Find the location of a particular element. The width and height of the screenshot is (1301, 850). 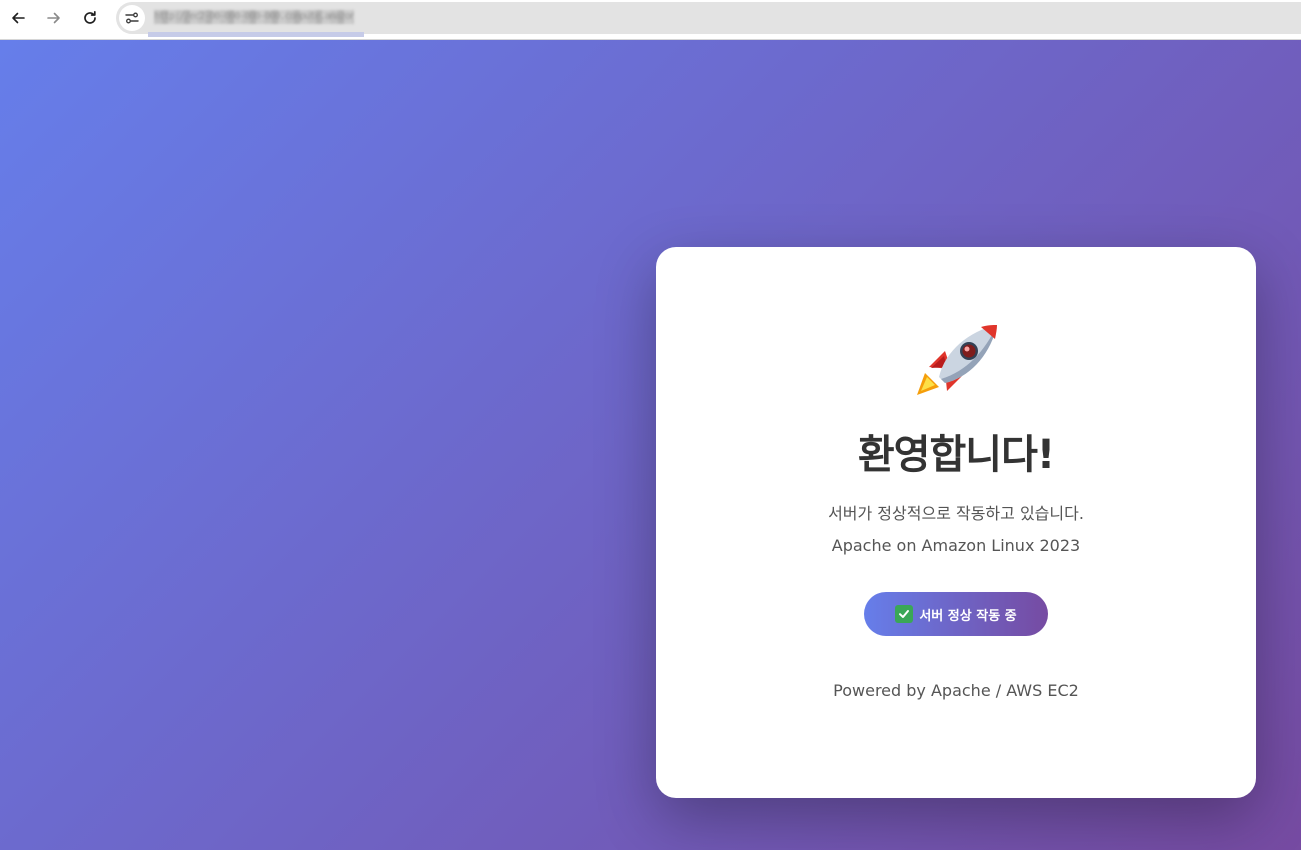

rocket-icon is located at coordinates (957, 360).